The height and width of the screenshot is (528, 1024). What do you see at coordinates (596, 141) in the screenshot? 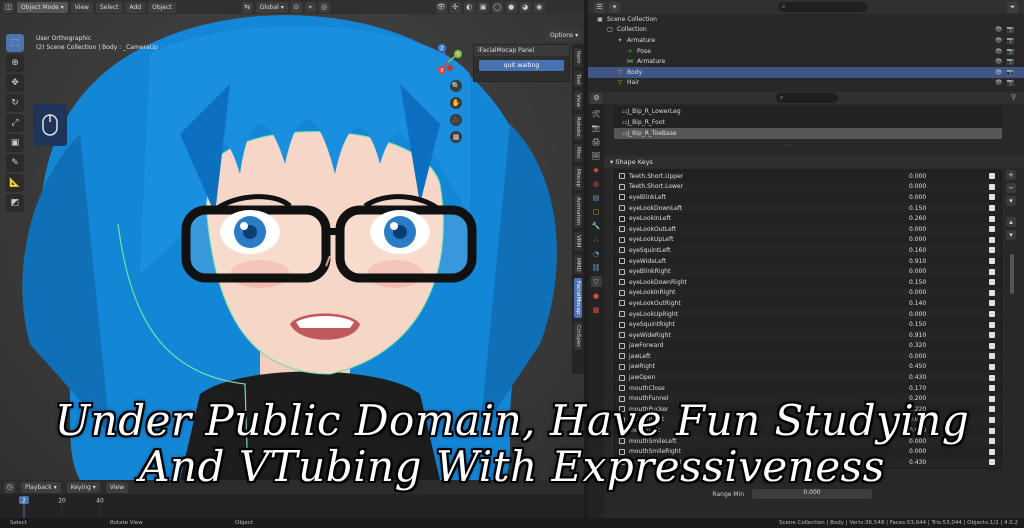
I see `output-tab-icon: 🖨` at bounding box center [596, 141].